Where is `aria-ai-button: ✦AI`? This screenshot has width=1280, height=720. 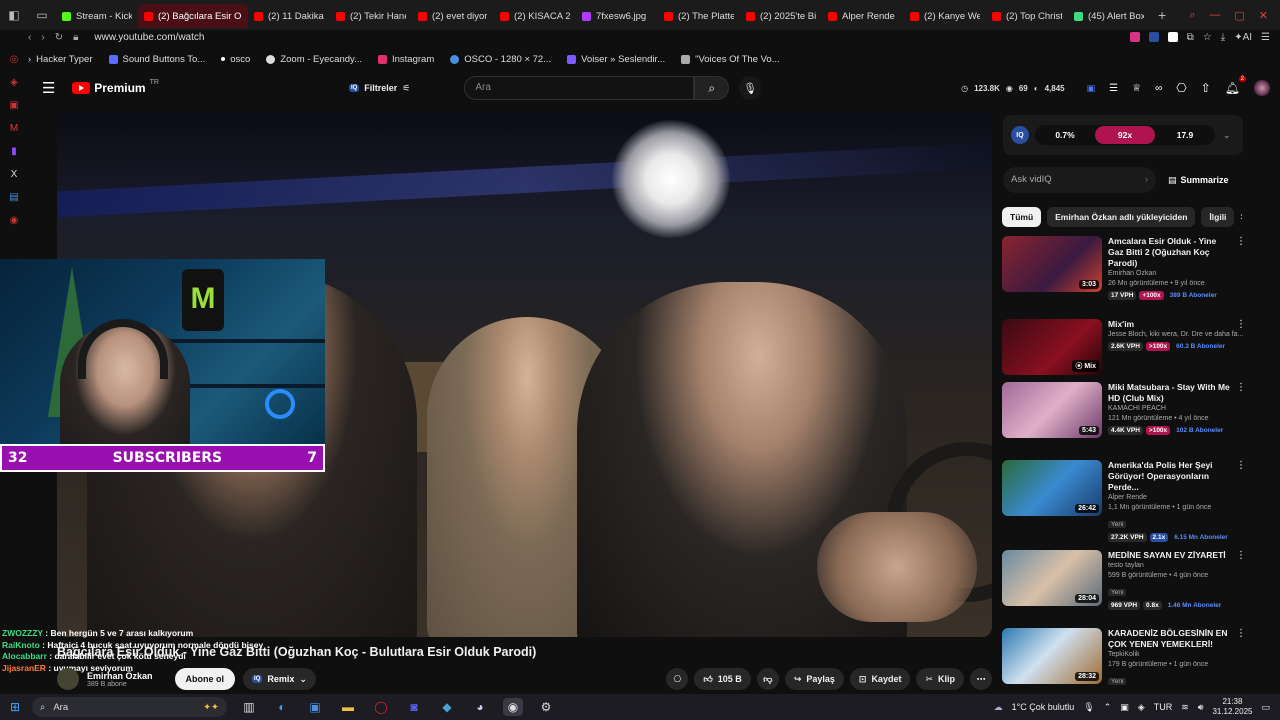 aria-ai-button: ✦AI is located at coordinates (1243, 37).